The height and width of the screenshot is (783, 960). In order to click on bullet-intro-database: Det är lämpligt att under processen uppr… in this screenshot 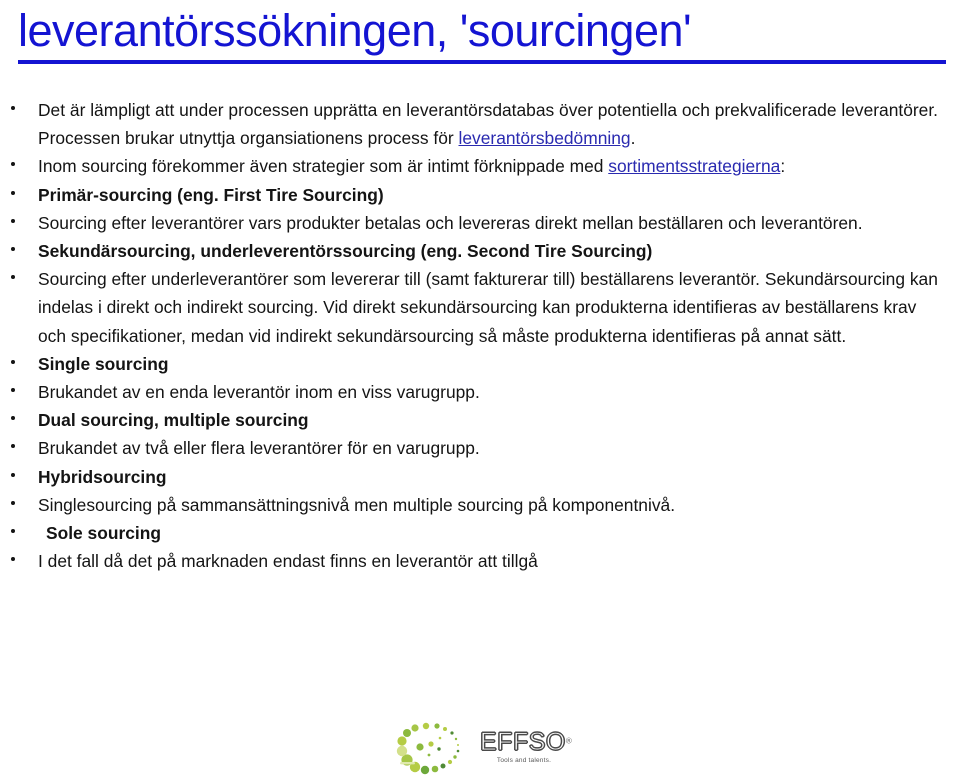, I will do `click(480, 124)`.